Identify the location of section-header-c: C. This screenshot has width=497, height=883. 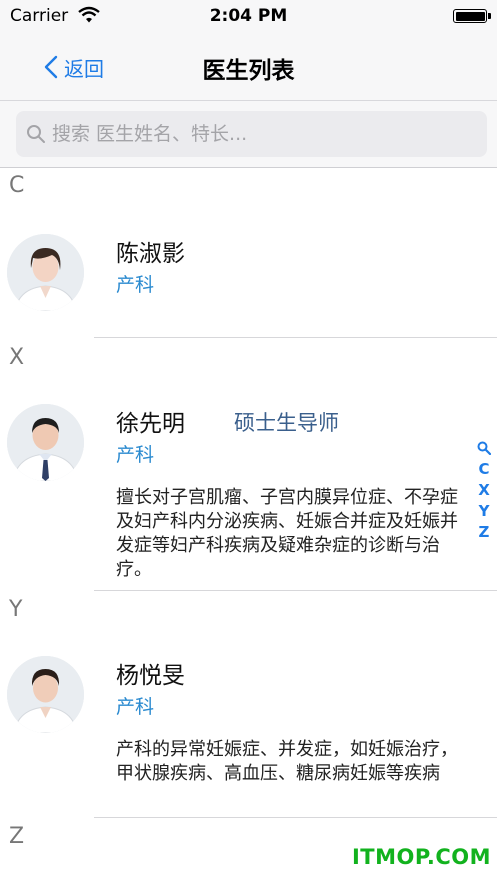
(17, 185).